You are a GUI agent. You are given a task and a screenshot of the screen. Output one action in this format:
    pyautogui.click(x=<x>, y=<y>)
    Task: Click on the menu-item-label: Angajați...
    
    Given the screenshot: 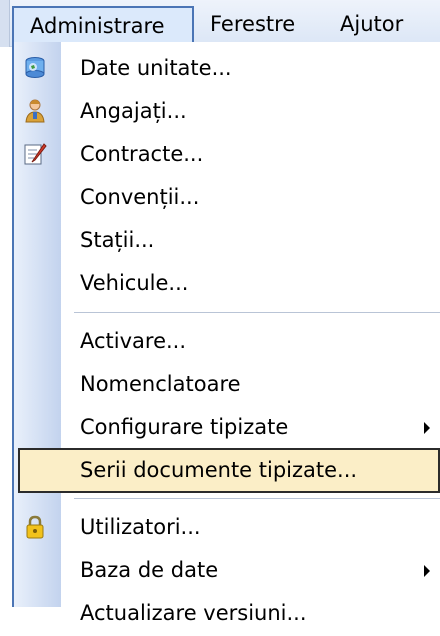 What is the action you would take?
    pyautogui.click(x=133, y=111)
    